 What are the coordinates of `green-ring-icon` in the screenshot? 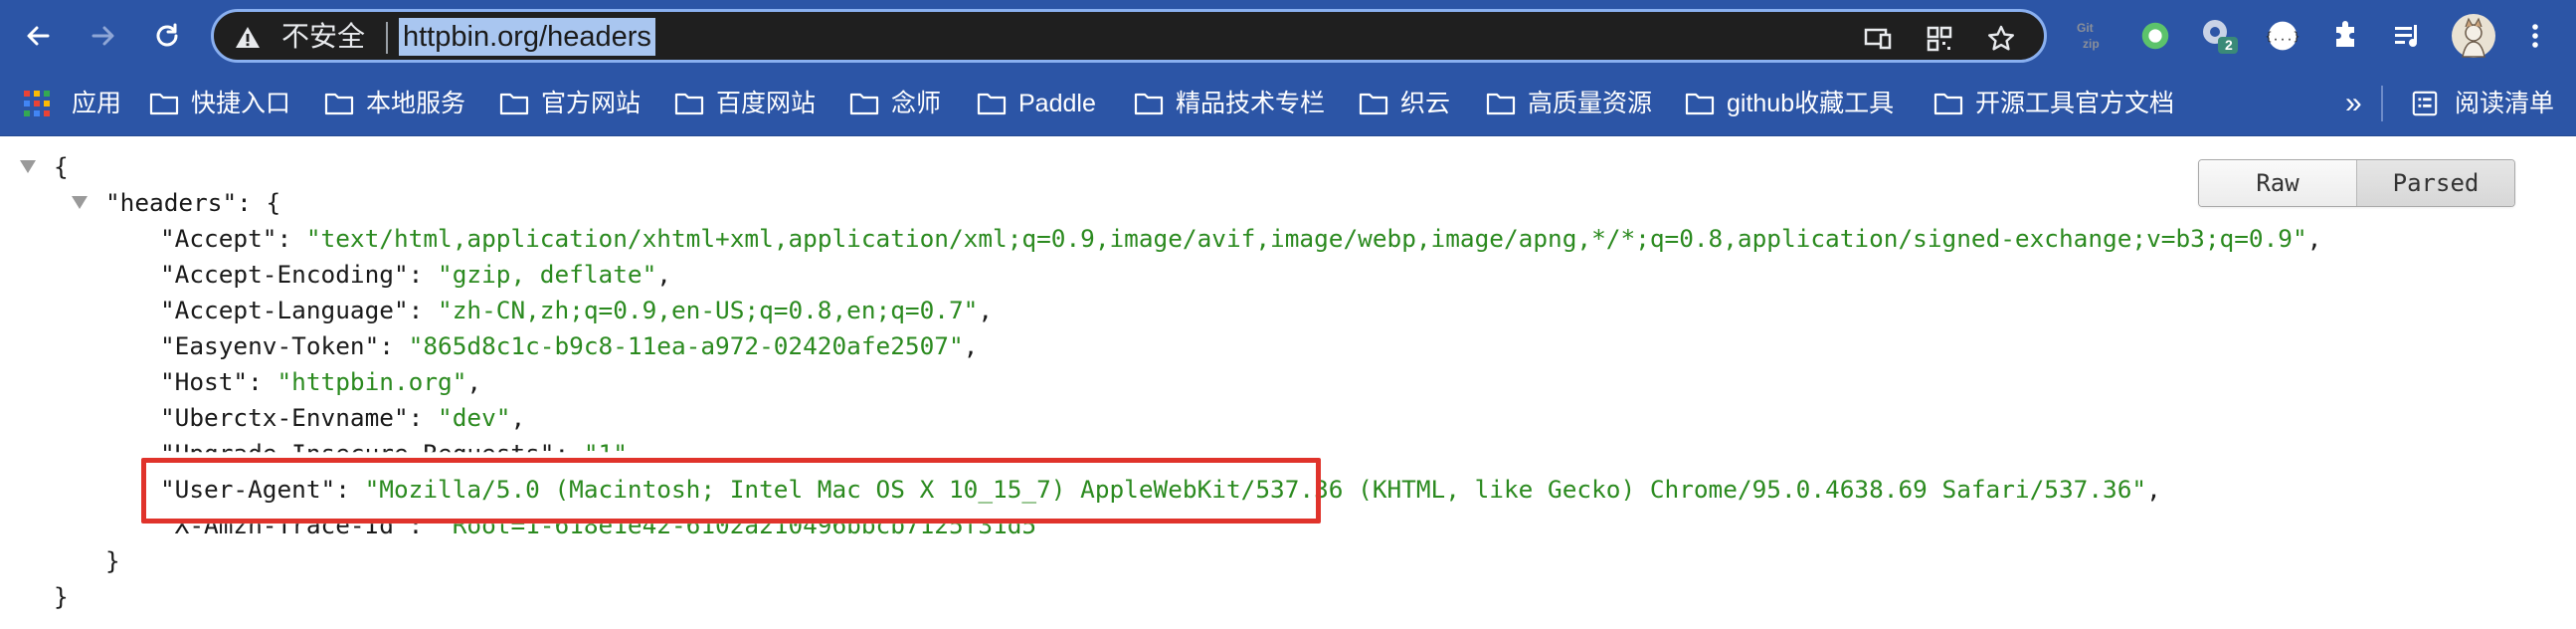 It's located at (2155, 36).